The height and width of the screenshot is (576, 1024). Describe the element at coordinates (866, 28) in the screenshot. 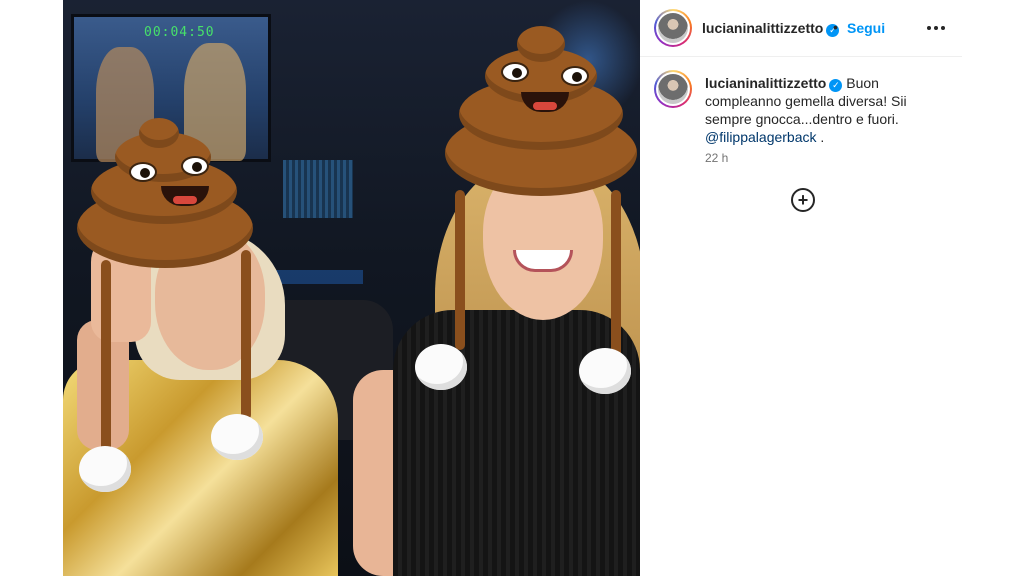

I see `follow-button: Segui` at that location.